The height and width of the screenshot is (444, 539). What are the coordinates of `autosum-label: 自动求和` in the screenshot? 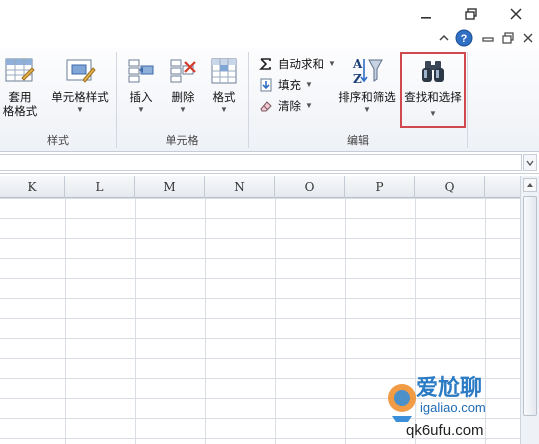 It's located at (301, 65).